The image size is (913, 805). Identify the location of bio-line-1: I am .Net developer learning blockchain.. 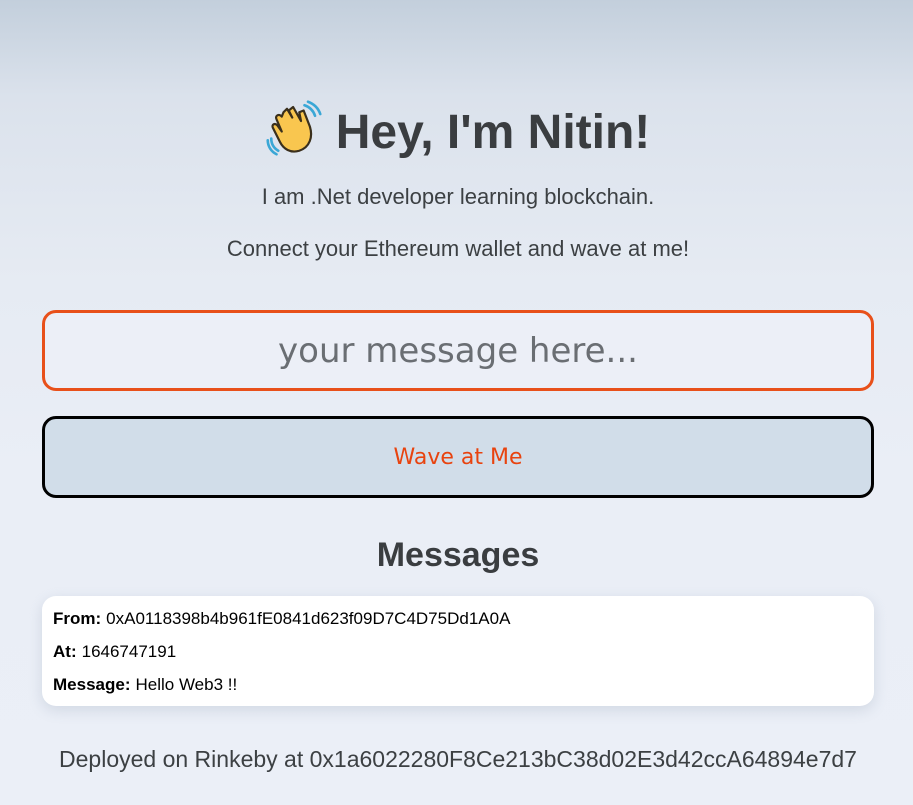
(458, 196).